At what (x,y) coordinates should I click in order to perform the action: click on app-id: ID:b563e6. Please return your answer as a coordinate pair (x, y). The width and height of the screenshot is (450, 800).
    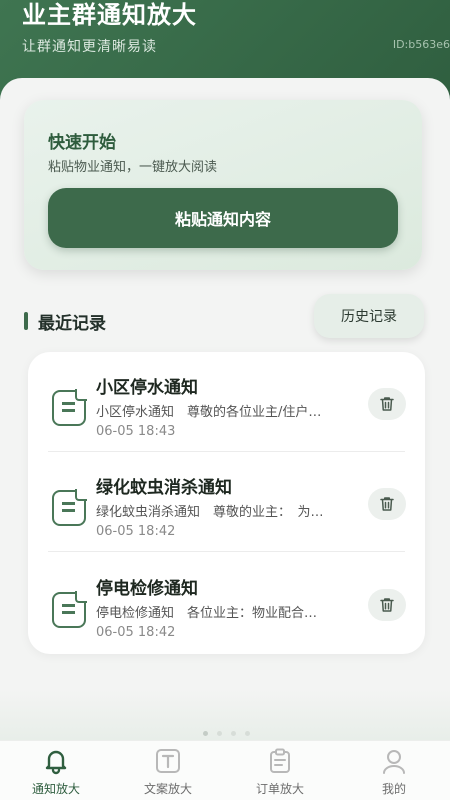
    Looking at the image, I should click on (421, 44).